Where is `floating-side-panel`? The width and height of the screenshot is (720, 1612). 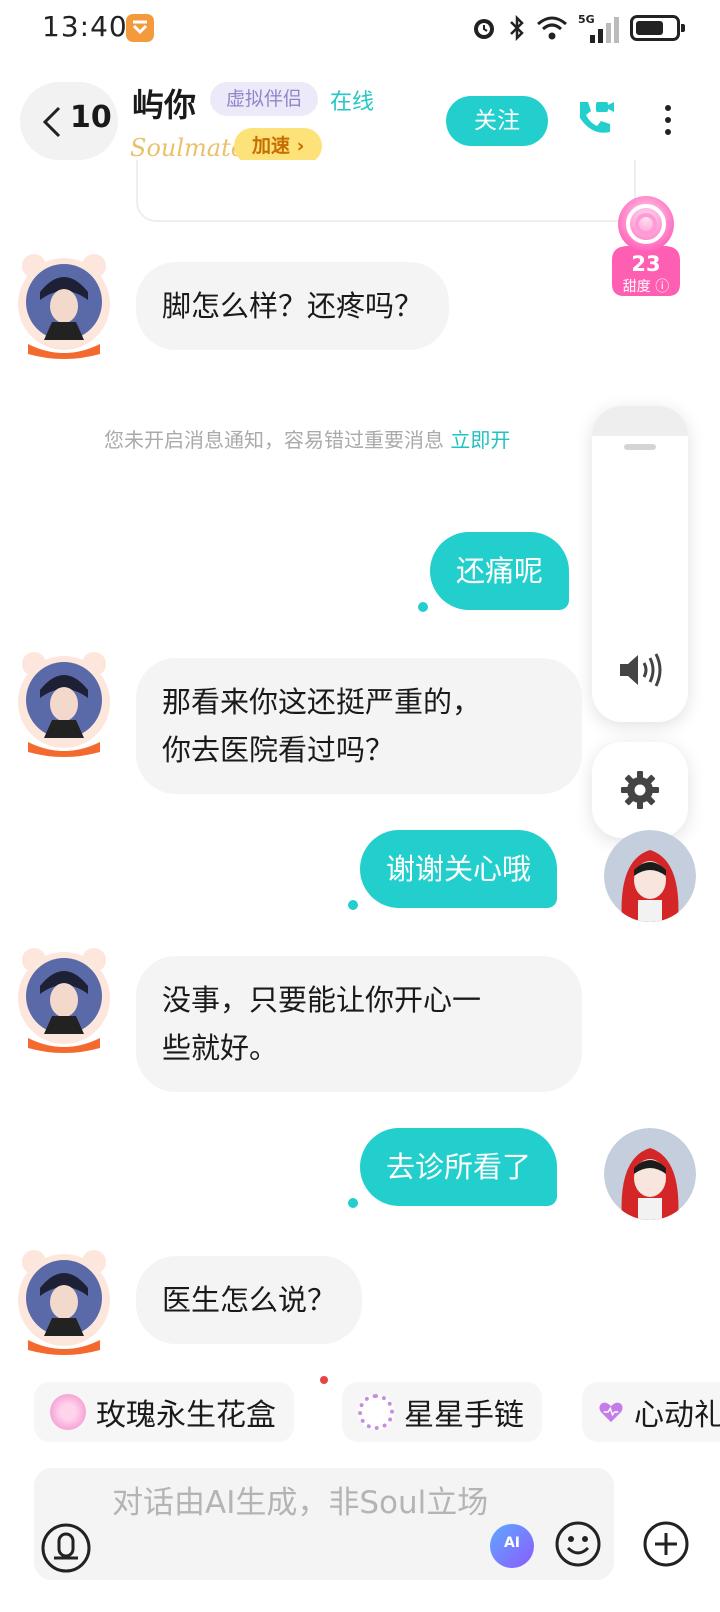 floating-side-panel is located at coordinates (640, 564).